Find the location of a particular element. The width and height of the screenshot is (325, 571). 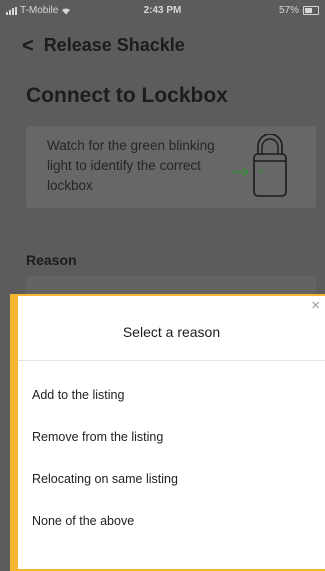

option-none-of-the-above: None of the above is located at coordinates (172, 521).